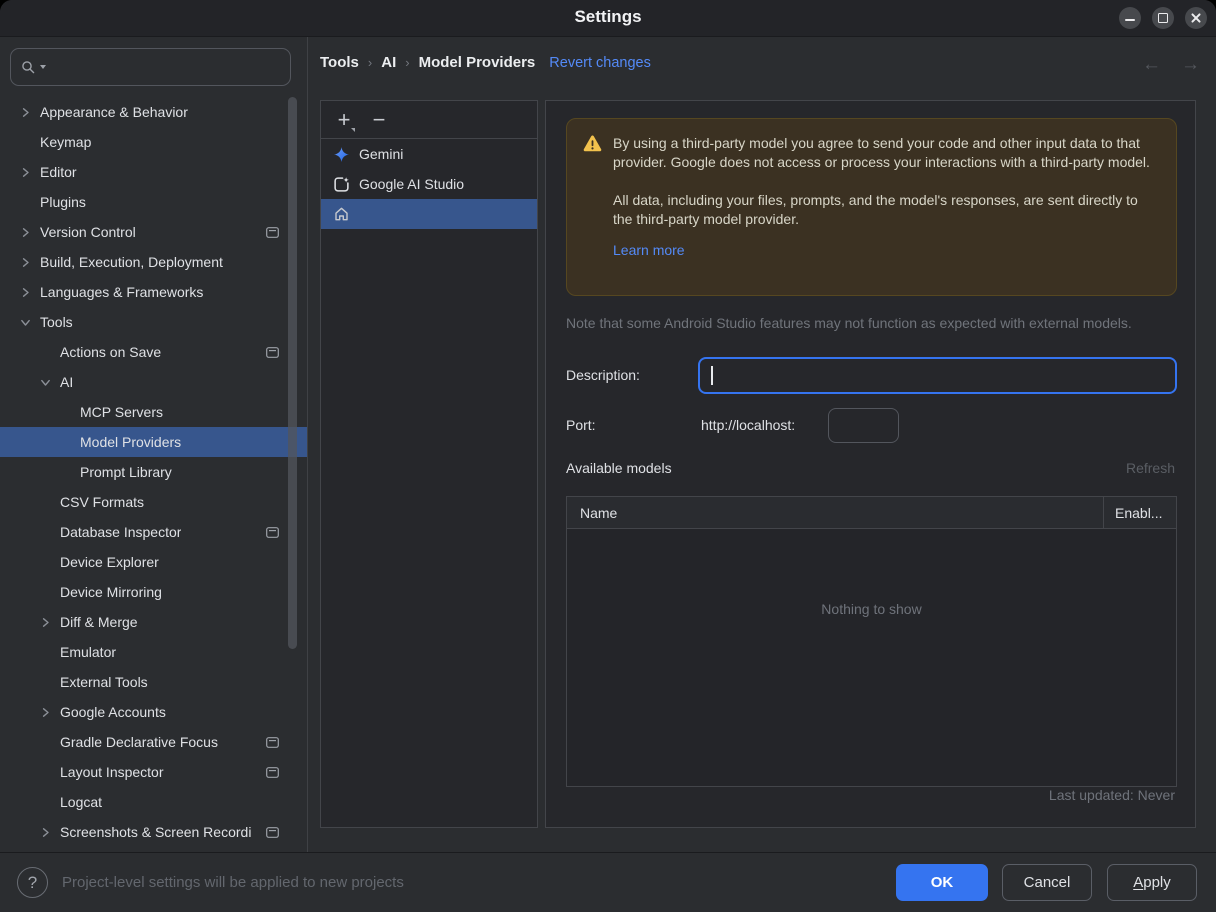 The width and height of the screenshot is (1216, 912). Describe the element at coordinates (153, 232) in the screenshot. I see `sidebar-item-version-control: Version Control` at that location.